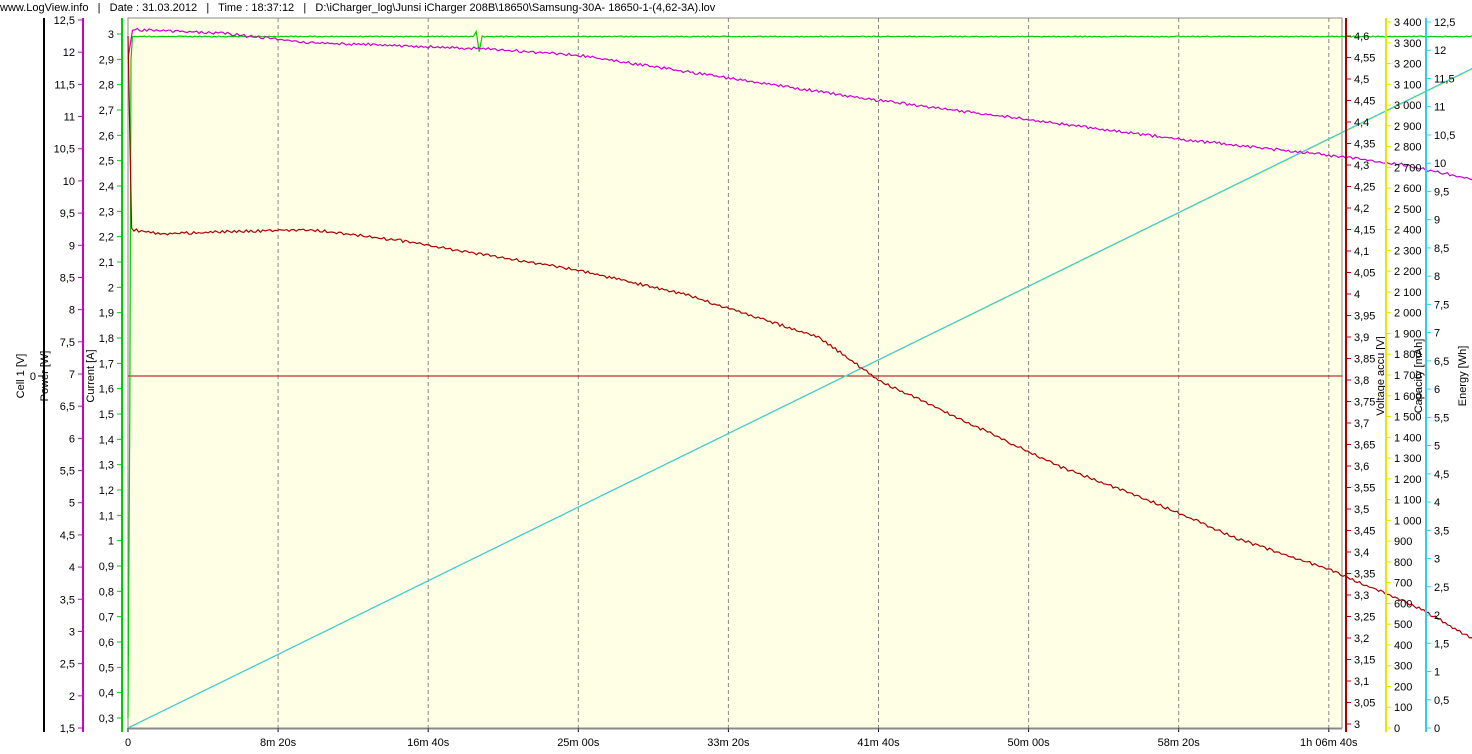 This screenshot has height=754, width=1472. I want to click on current-axis-tick-label: 1,5, so click(106, 415).